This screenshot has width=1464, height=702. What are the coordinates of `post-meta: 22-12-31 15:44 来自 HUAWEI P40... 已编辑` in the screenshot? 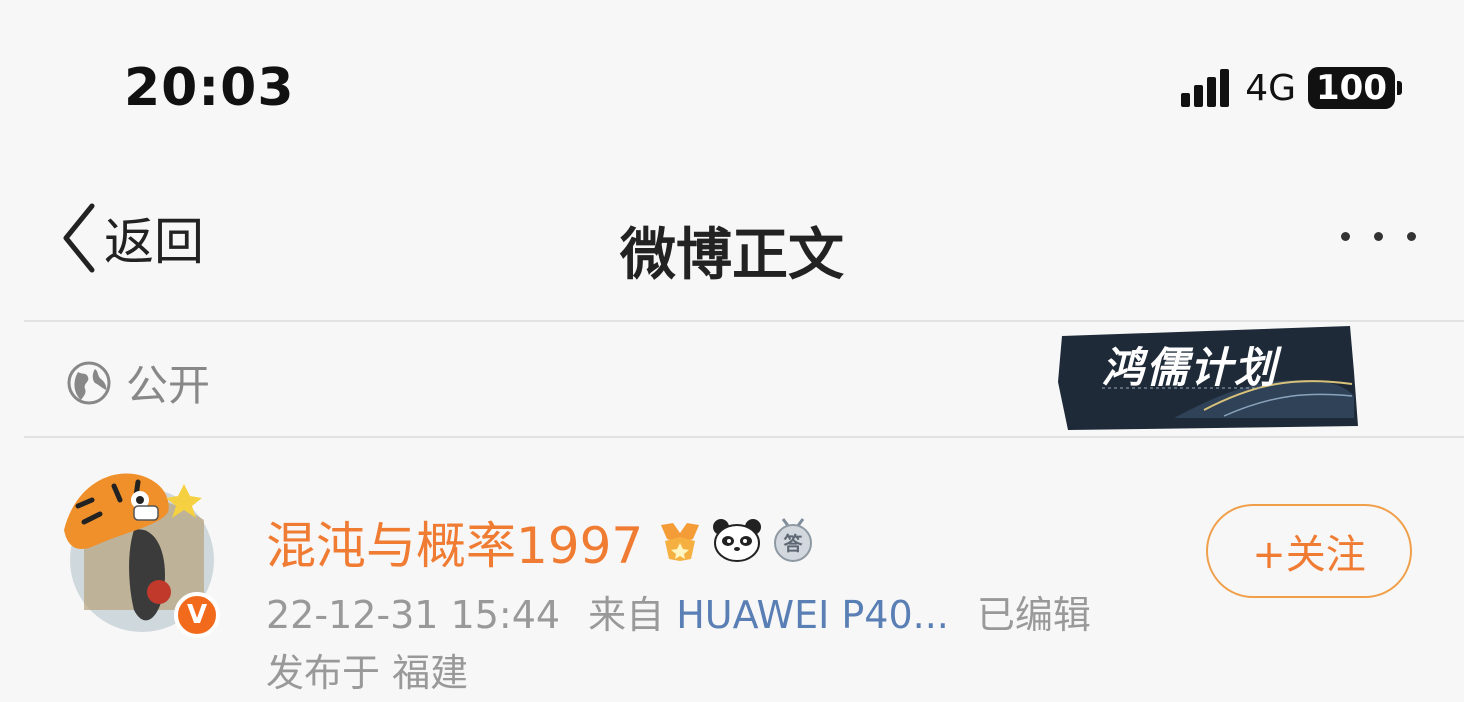 It's located at (678, 611).